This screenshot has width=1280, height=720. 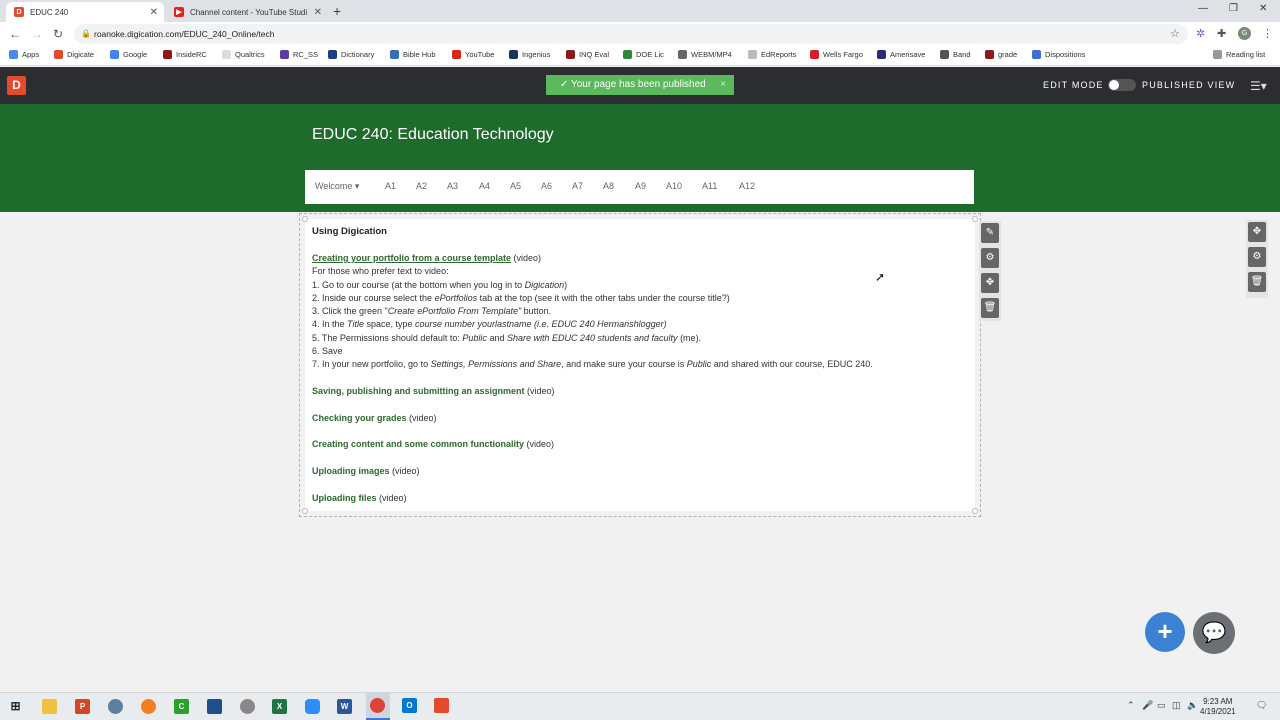 I want to click on bookmark-insiderc: InsideRC, so click(x=185, y=54).